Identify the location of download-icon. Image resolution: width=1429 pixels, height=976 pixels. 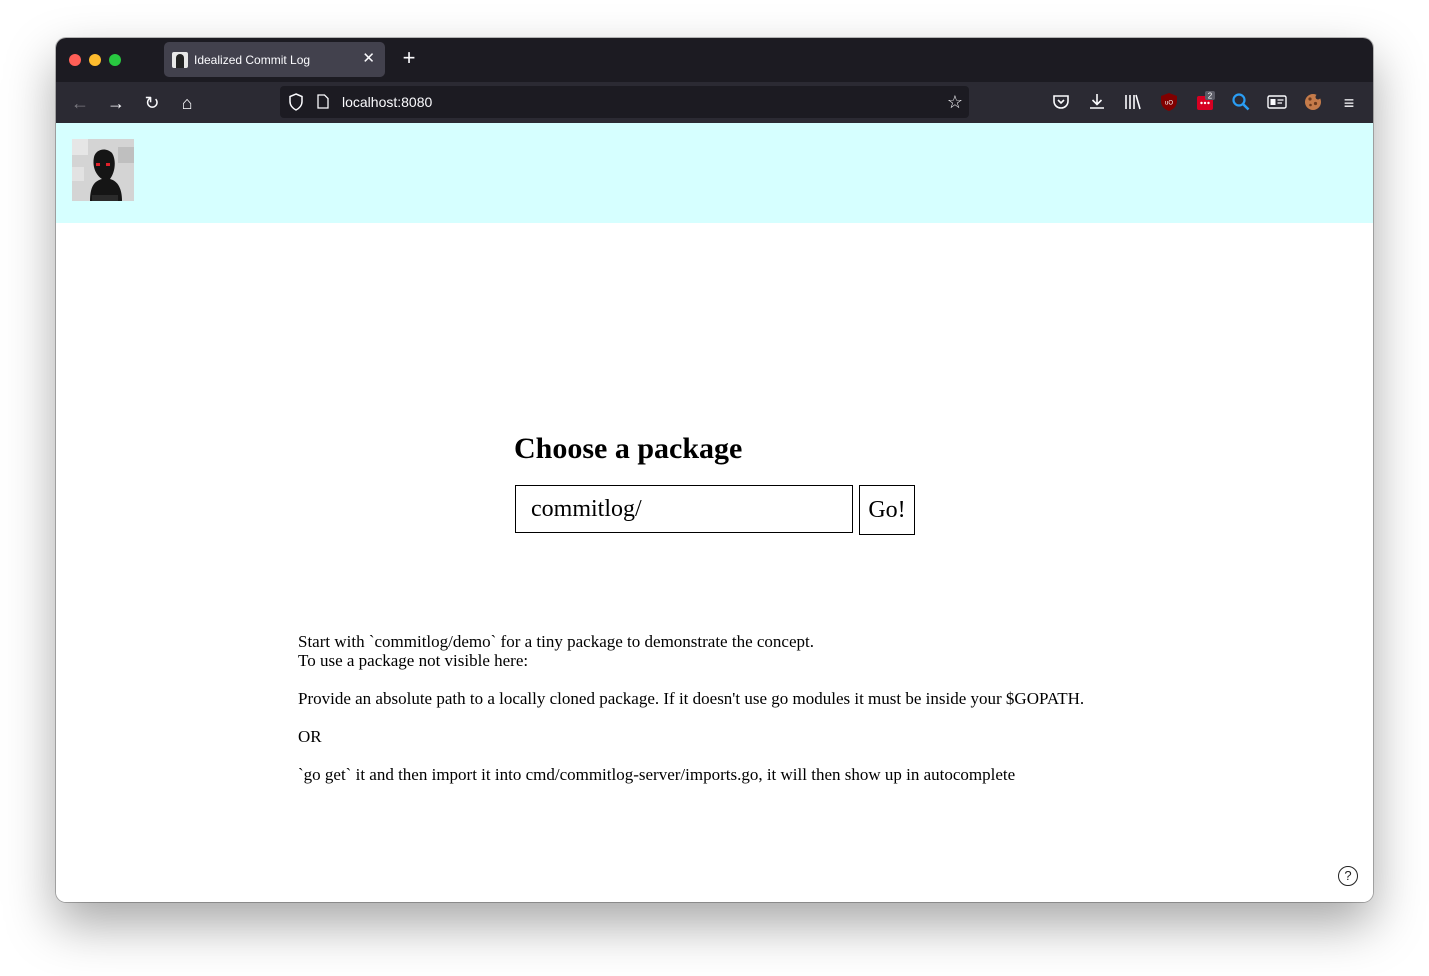
(1097, 102).